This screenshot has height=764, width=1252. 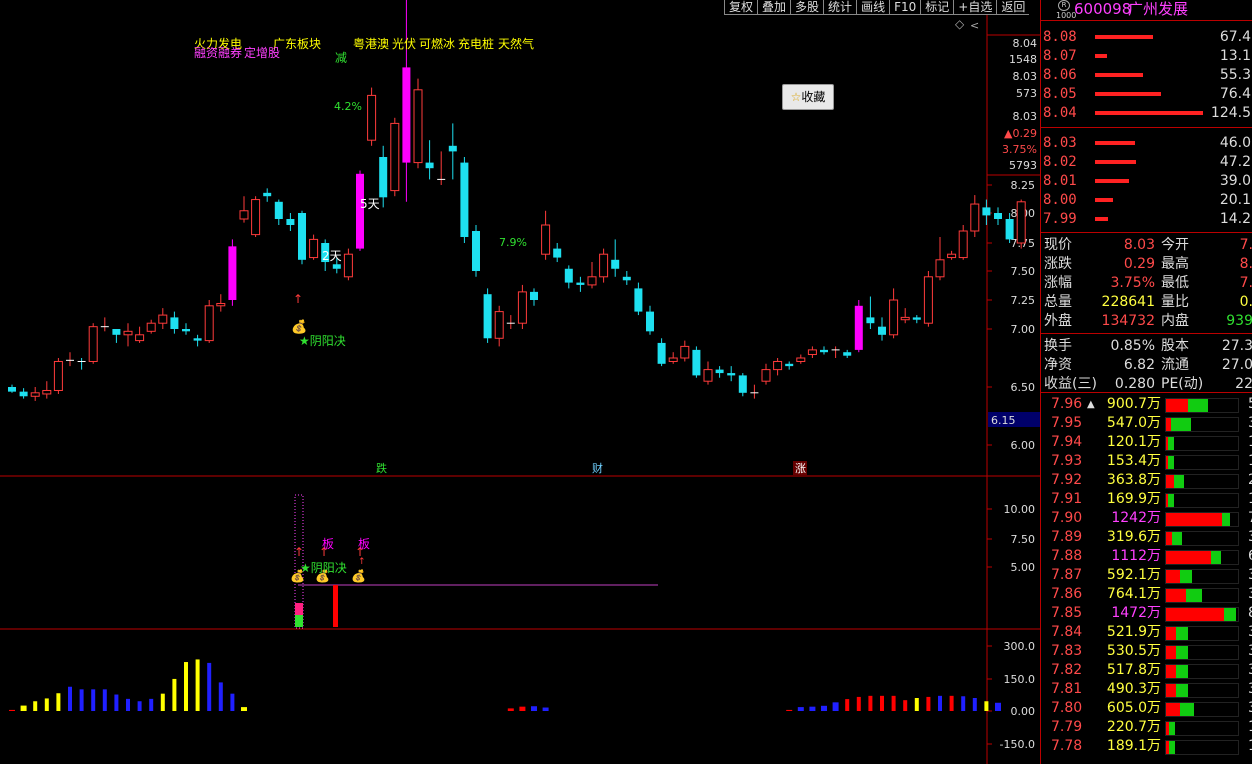 I want to click on toolbar-button-7: +自选, so click(x=975, y=7).